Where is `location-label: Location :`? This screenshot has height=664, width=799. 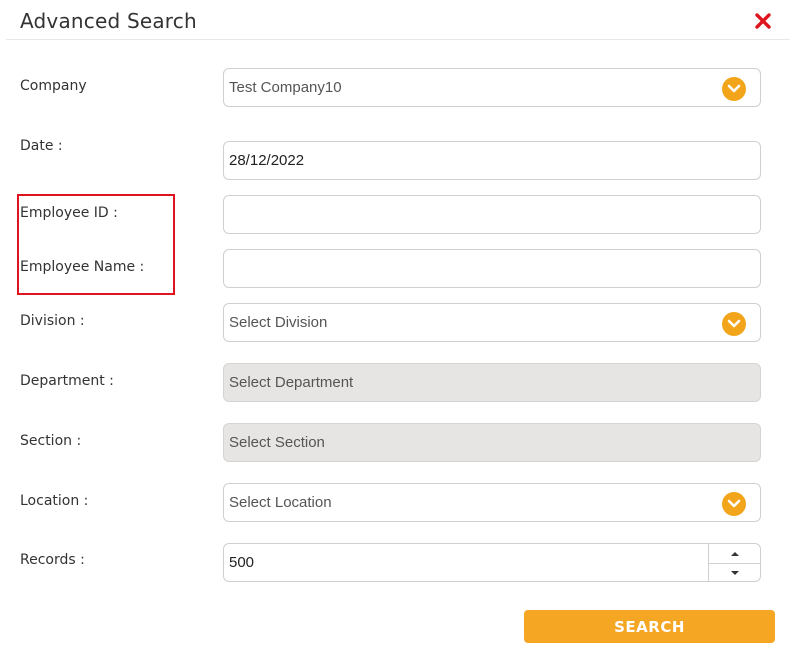 location-label: Location : is located at coordinates (54, 501).